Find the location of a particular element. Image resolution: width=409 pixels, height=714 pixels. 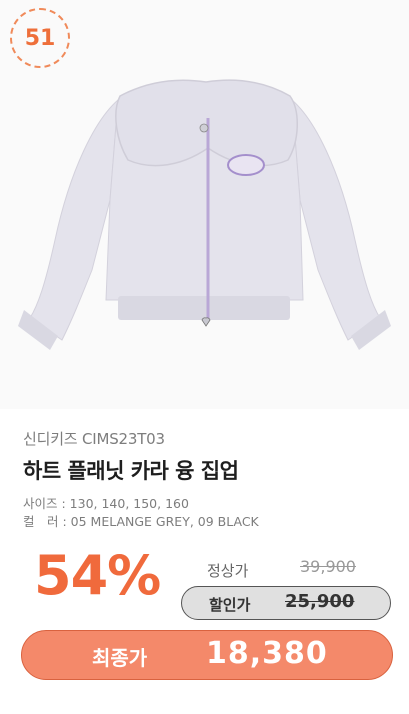

regular-price: 39,900 is located at coordinates (328, 566).